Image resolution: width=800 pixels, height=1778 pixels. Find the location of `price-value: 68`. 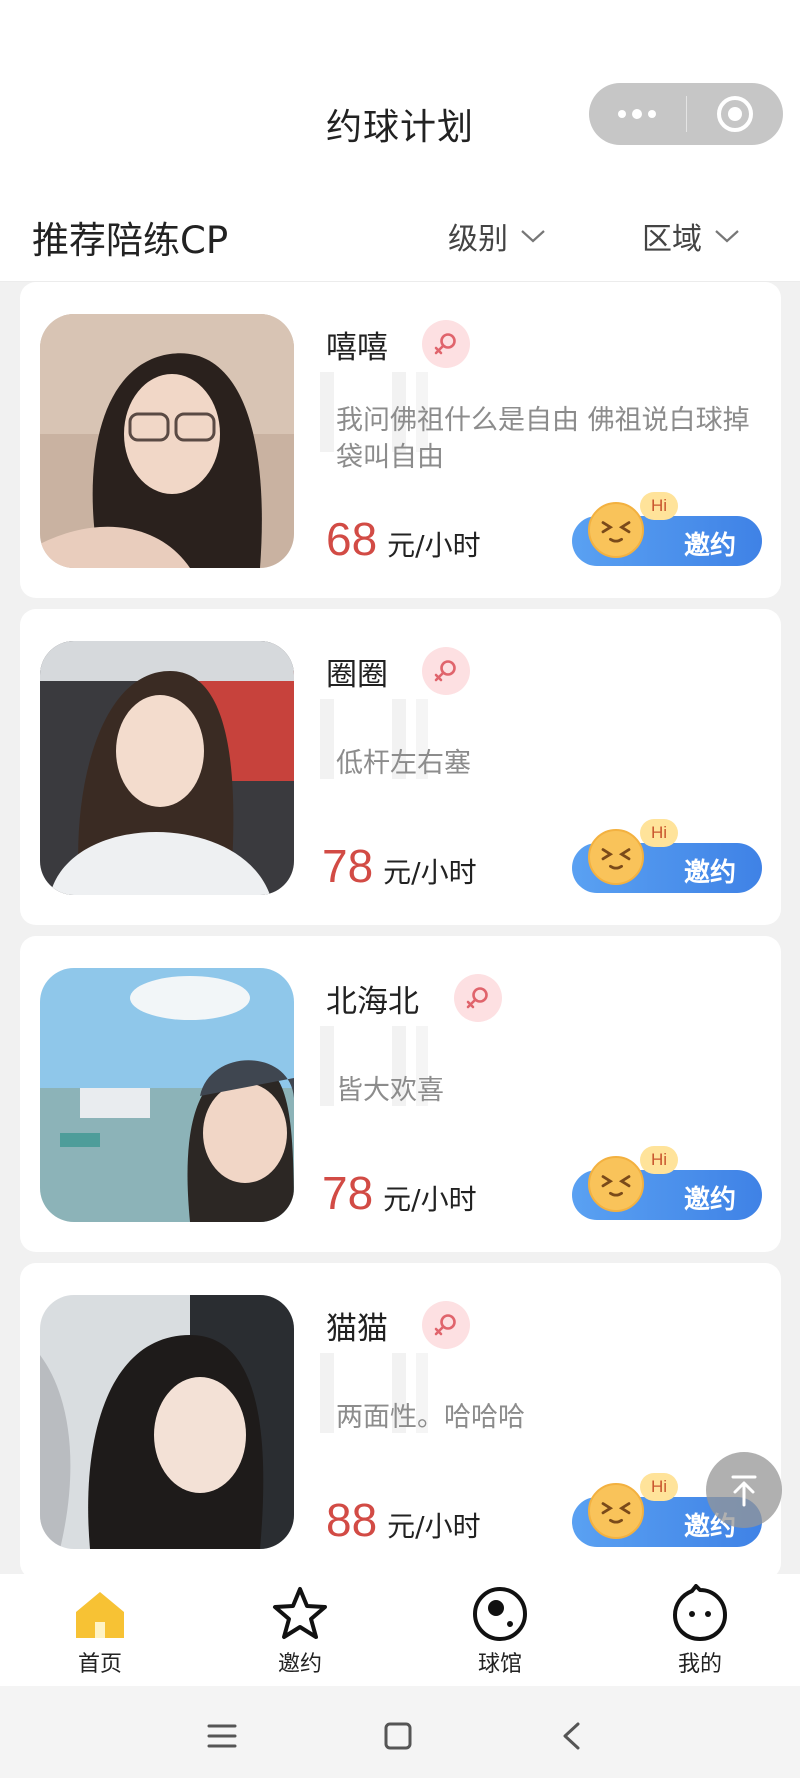

price-value: 68 is located at coordinates (352, 539).